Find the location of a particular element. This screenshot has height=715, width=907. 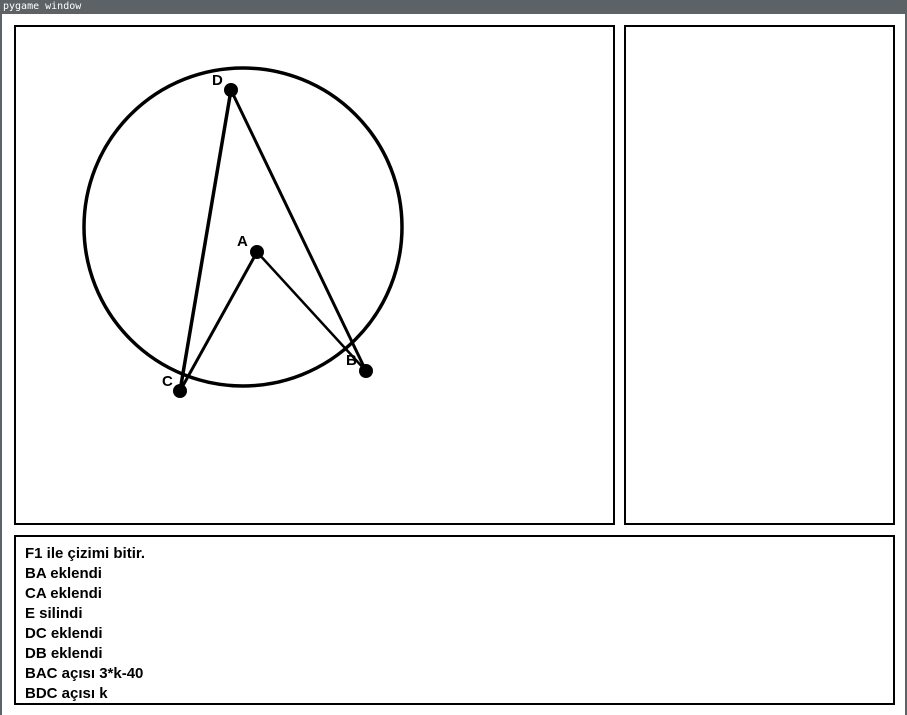

log-line: DB eklendi is located at coordinates (64, 653).